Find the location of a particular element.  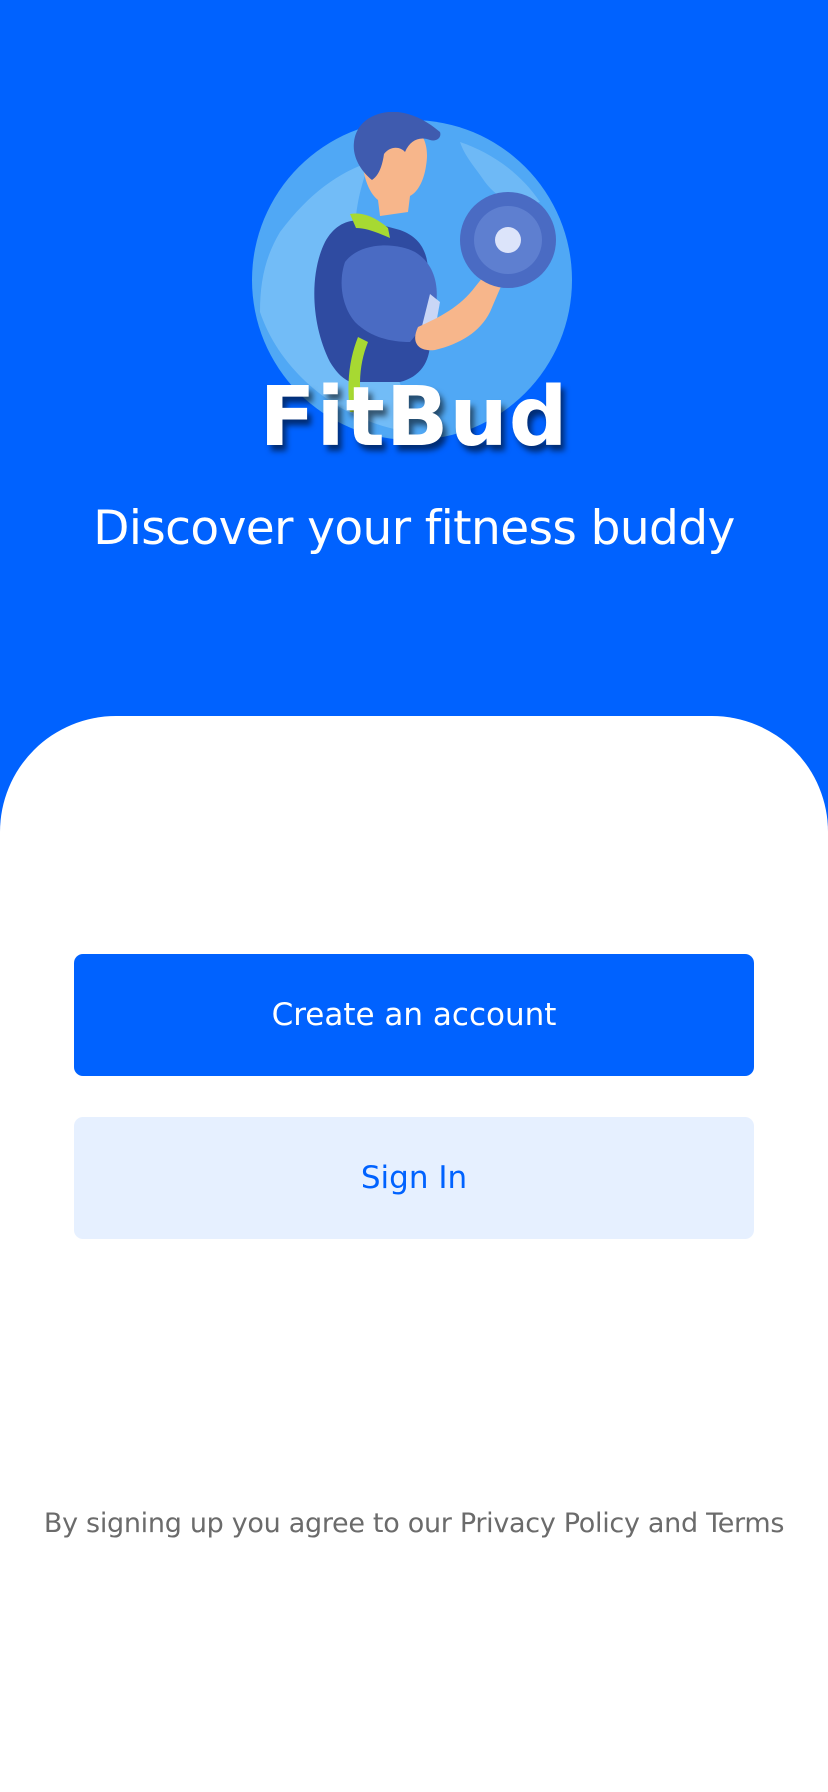

create-account-button: Create an account is located at coordinates (414, 1015).